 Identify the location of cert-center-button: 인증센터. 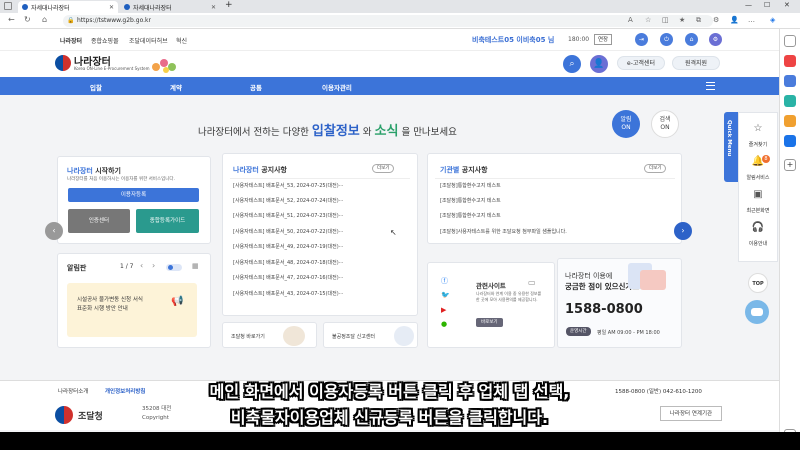
(99, 221).